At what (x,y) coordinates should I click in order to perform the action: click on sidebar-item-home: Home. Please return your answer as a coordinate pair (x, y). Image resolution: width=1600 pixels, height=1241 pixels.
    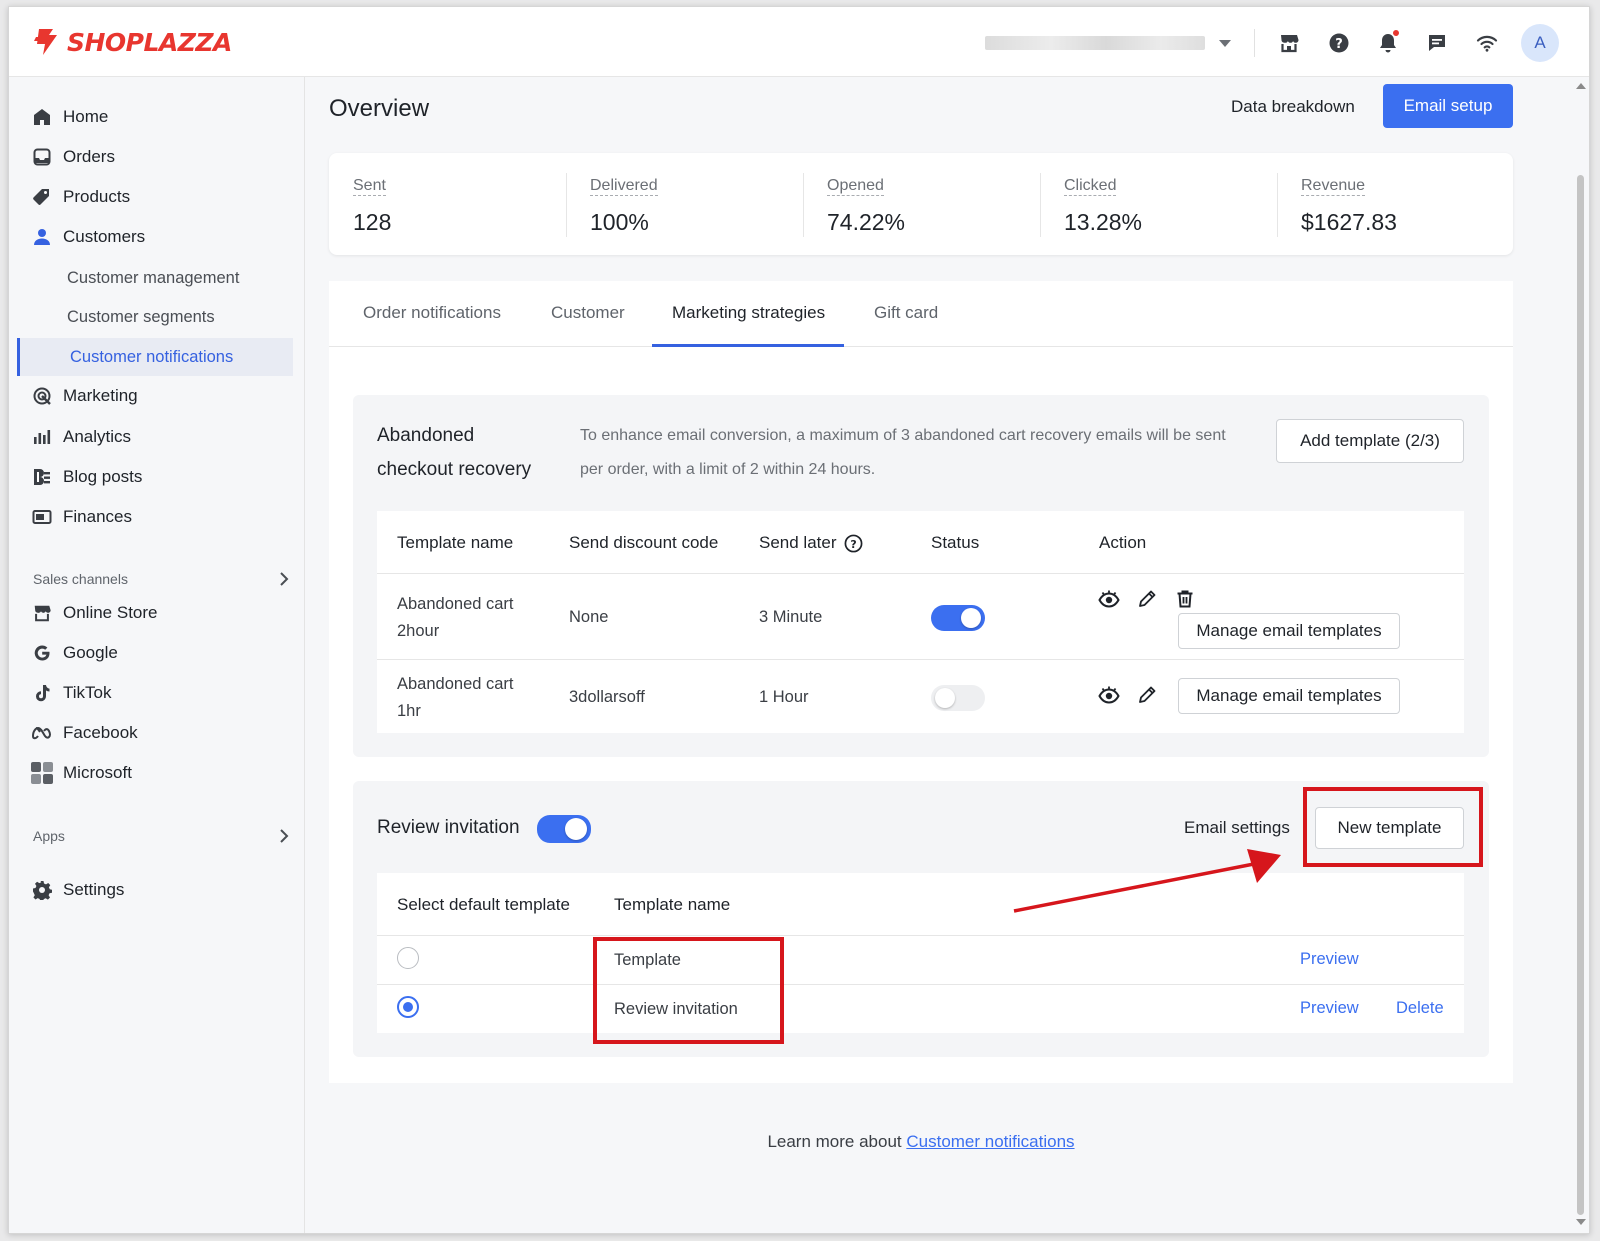
    Looking at the image, I should click on (160, 117).